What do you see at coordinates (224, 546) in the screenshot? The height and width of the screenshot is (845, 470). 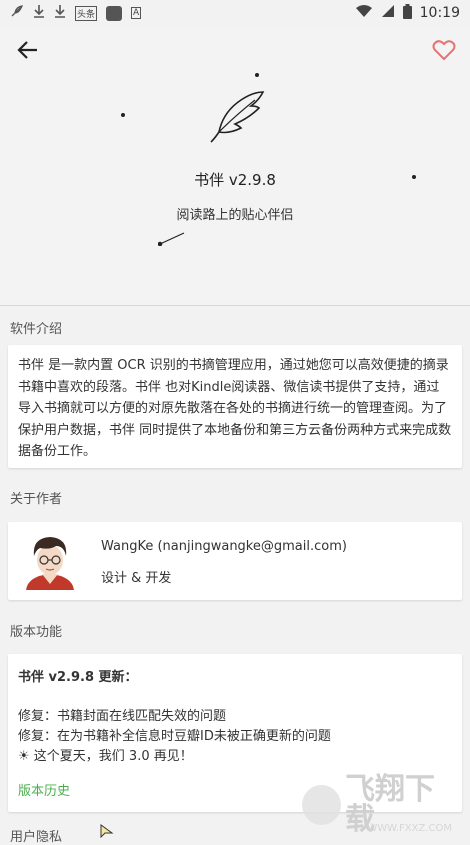 I see `author-name: WangKe (nanjingwangke@gmail.com)` at bounding box center [224, 546].